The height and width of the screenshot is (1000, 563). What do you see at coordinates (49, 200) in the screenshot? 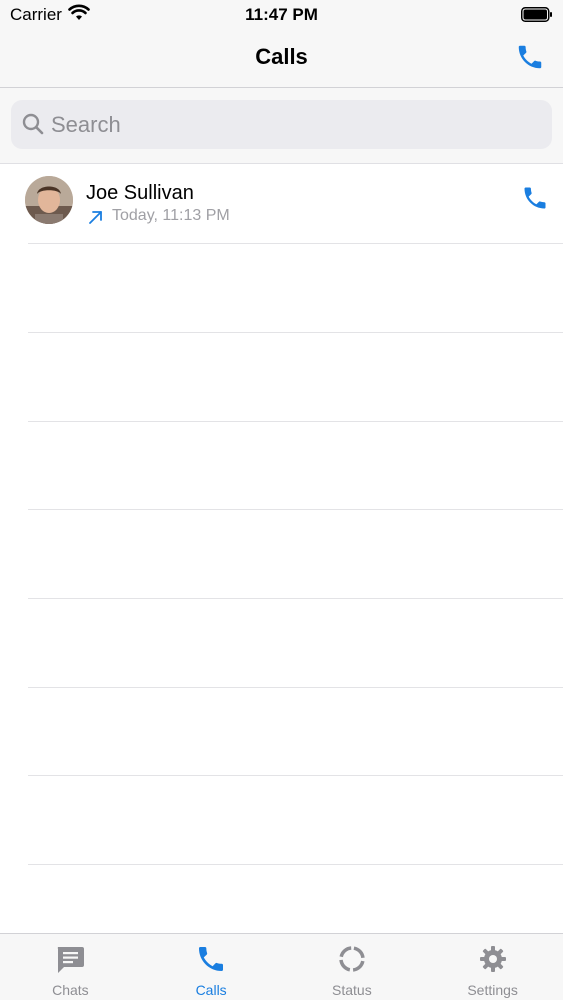
I see `avatar` at bounding box center [49, 200].